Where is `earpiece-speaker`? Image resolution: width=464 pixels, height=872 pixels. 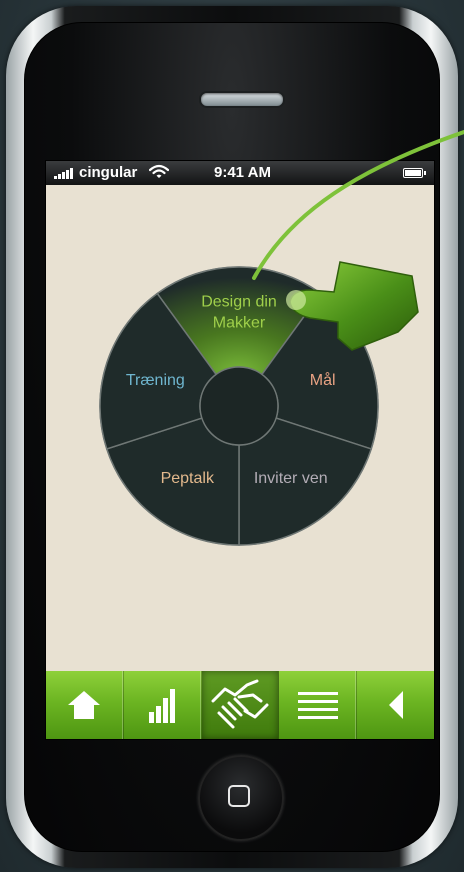 earpiece-speaker is located at coordinates (242, 99).